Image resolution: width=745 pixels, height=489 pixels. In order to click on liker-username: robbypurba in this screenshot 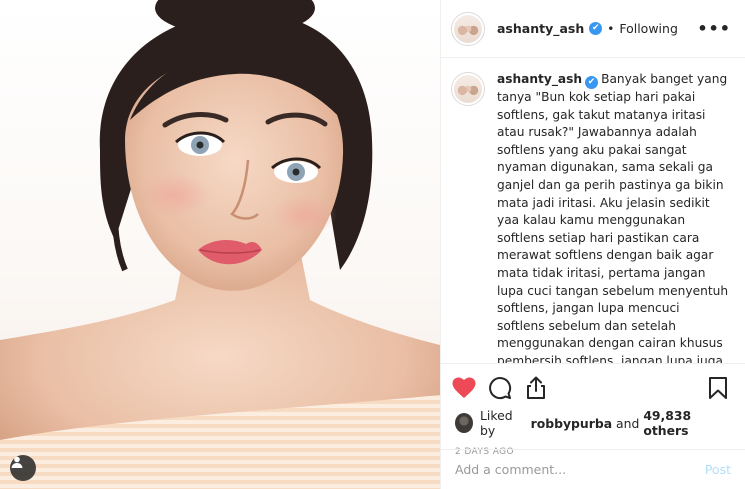, I will do `click(571, 423)`.